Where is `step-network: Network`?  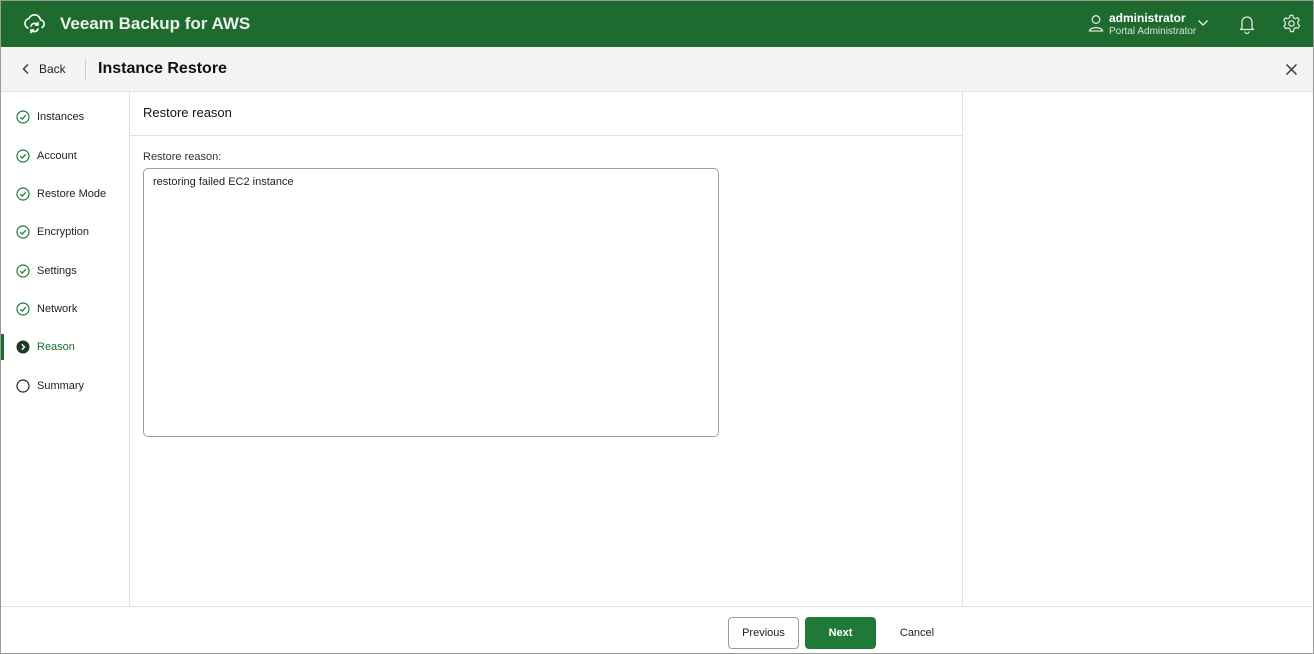
step-network: Network is located at coordinates (65, 309).